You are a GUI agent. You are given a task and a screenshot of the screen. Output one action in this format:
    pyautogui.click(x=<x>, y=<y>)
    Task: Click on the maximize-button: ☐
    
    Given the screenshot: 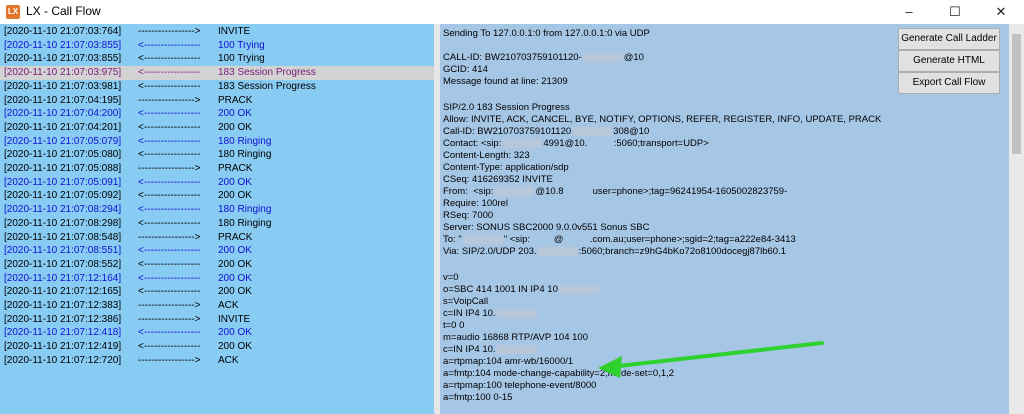 What is the action you would take?
    pyautogui.click(x=955, y=12)
    